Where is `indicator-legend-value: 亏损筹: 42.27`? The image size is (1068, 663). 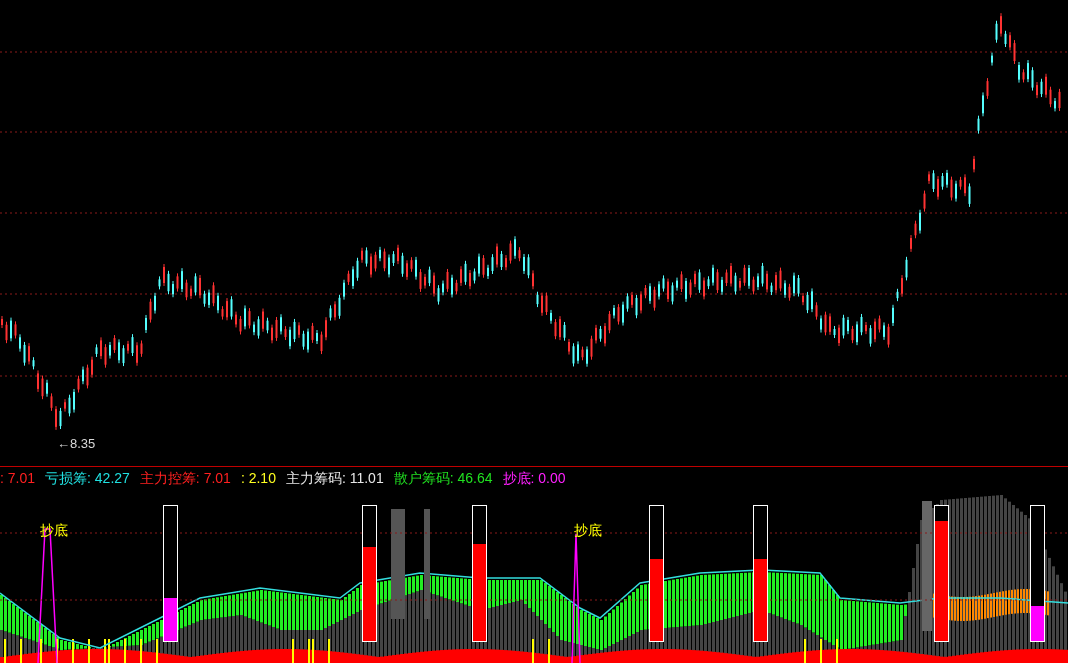
indicator-legend-value: 亏损筹: 42.27 is located at coordinates (87, 478).